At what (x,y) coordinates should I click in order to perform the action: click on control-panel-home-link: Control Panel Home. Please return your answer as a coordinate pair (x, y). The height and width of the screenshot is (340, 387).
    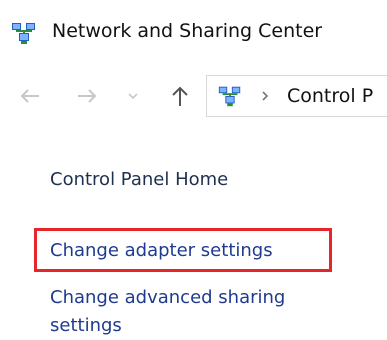
    Looking at the image, I should click on (139, 180).